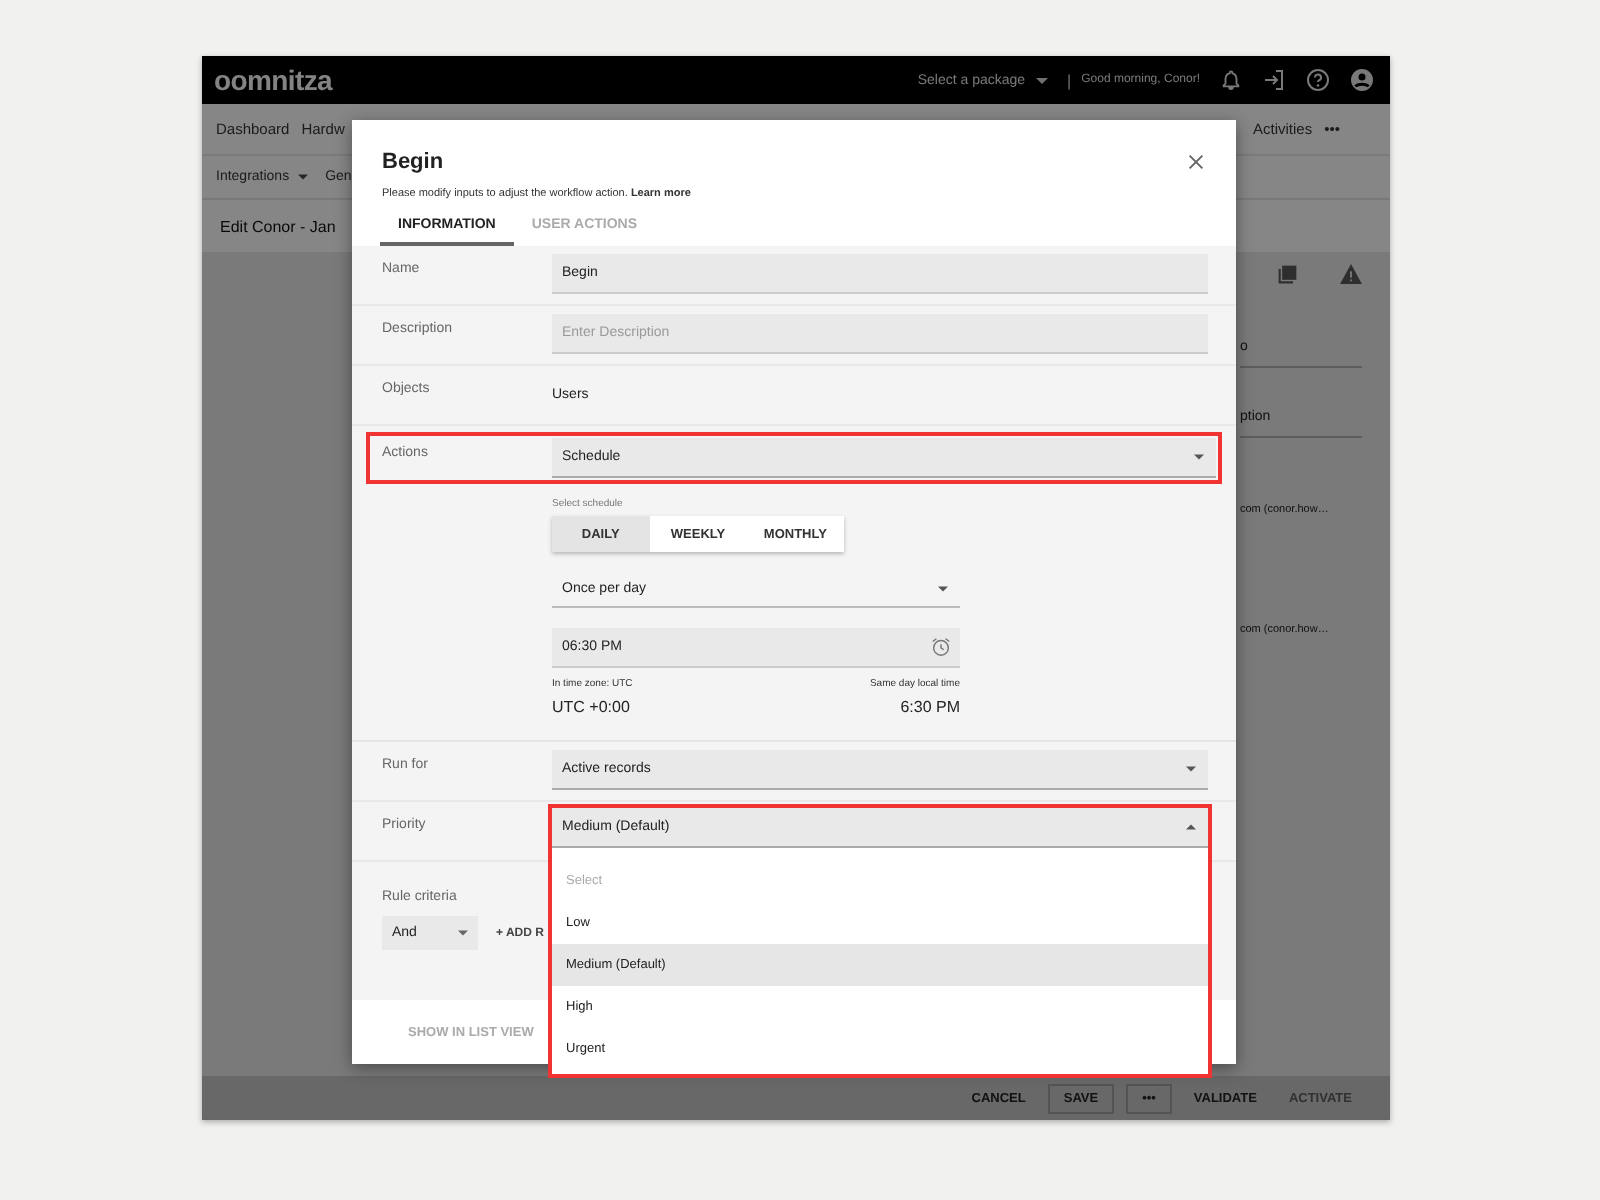 This screenshot has width=1600, height=1200. I want to click on timezone-value: UTC +0:00, so click(592, 707).